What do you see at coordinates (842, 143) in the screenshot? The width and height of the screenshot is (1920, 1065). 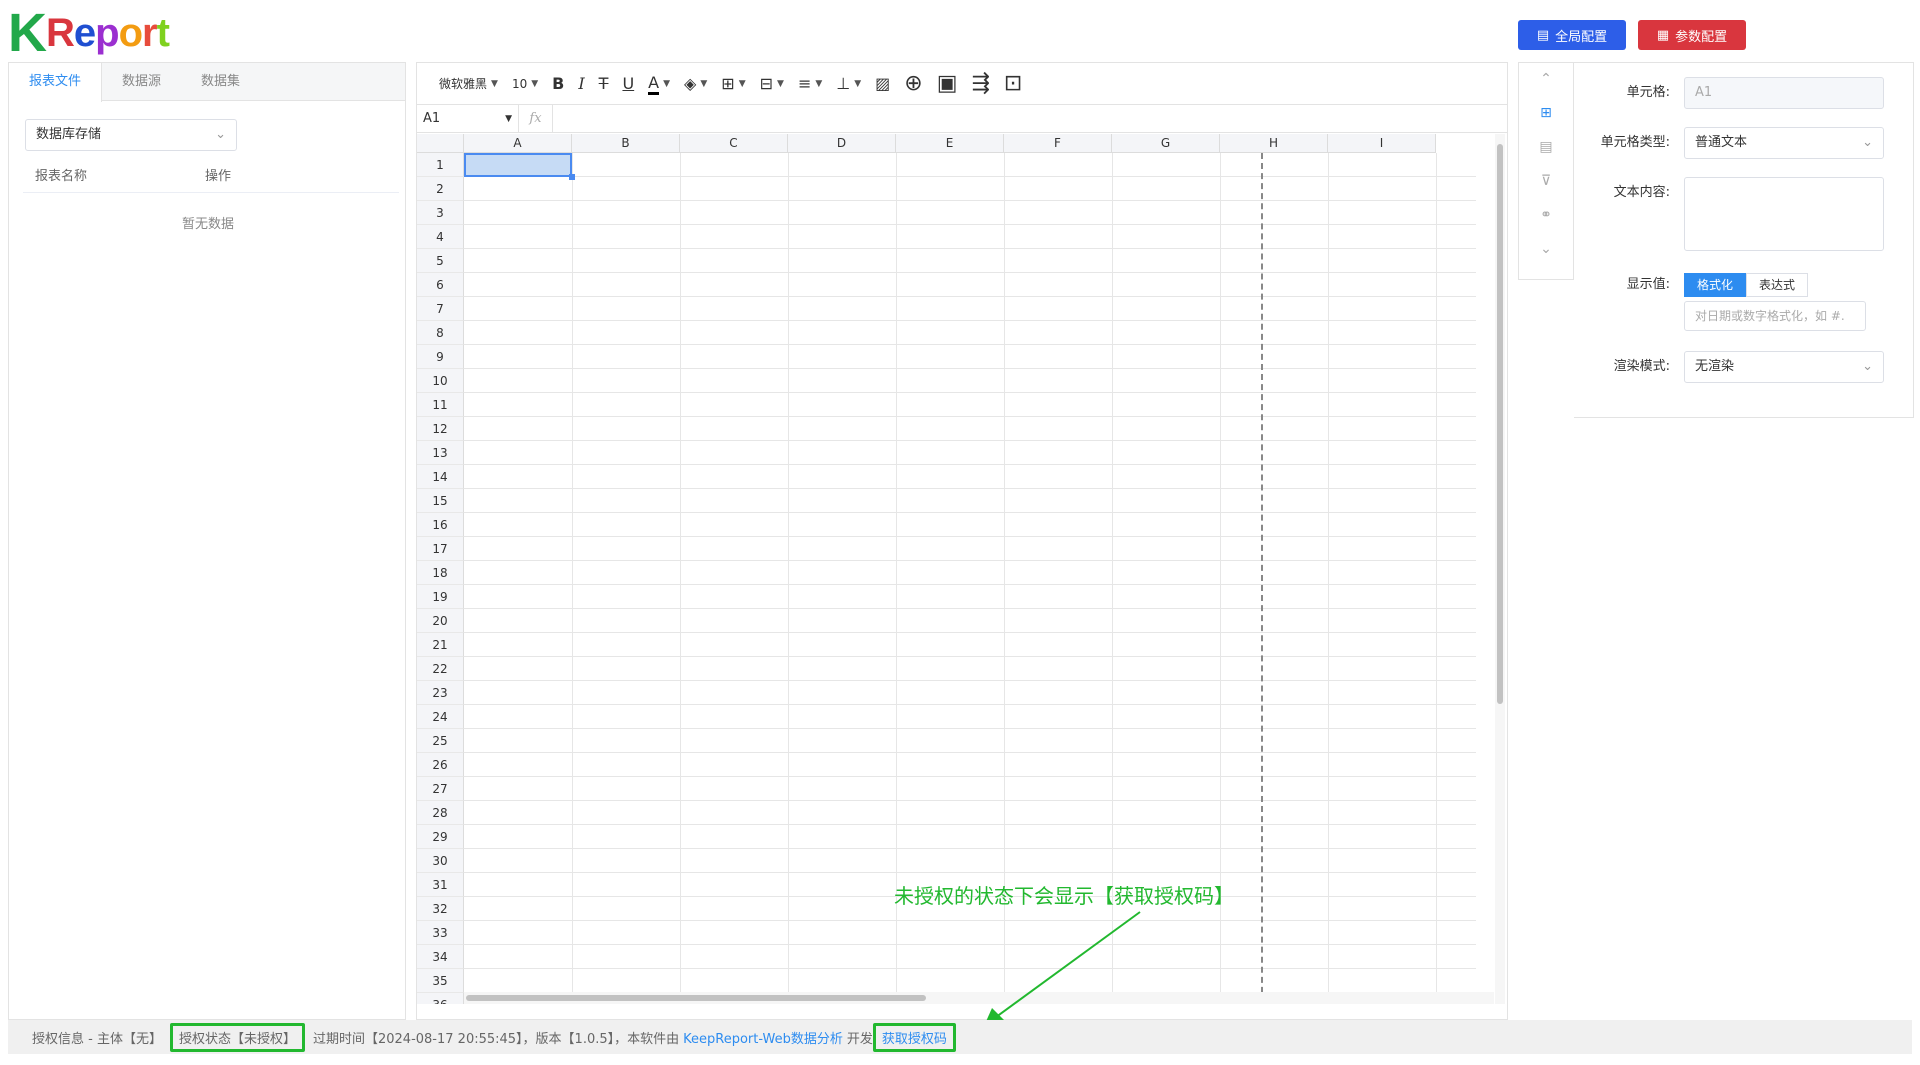 I see `column-header-d: D` at bounding box center [842, 143].